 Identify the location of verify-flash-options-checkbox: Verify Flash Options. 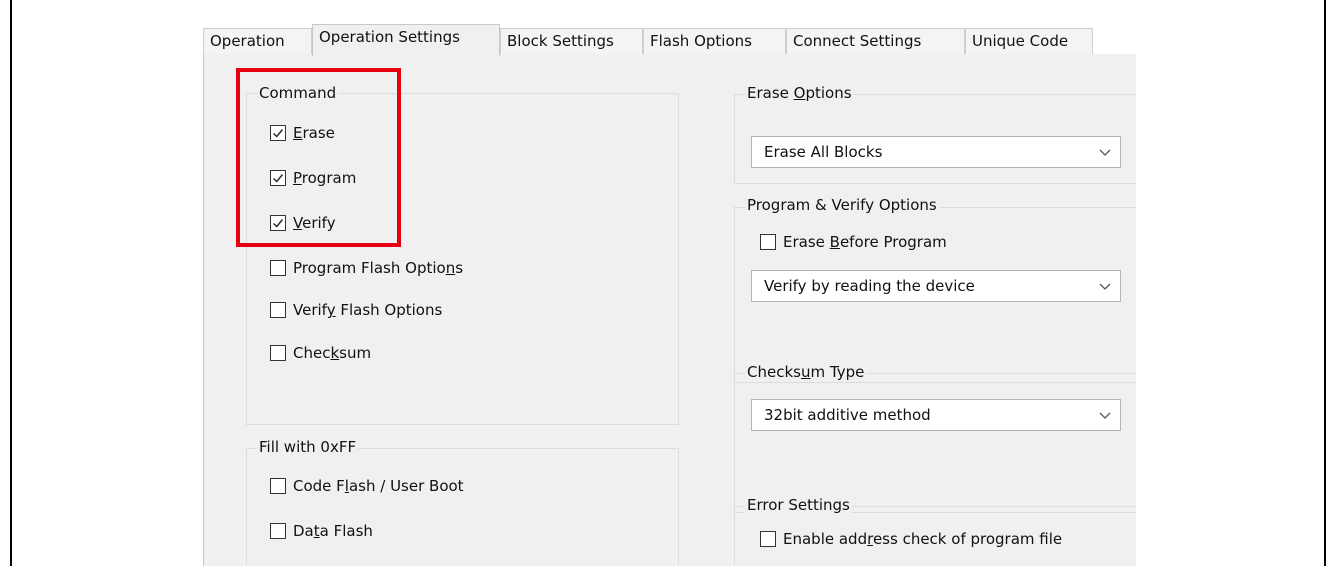
(356, 310).